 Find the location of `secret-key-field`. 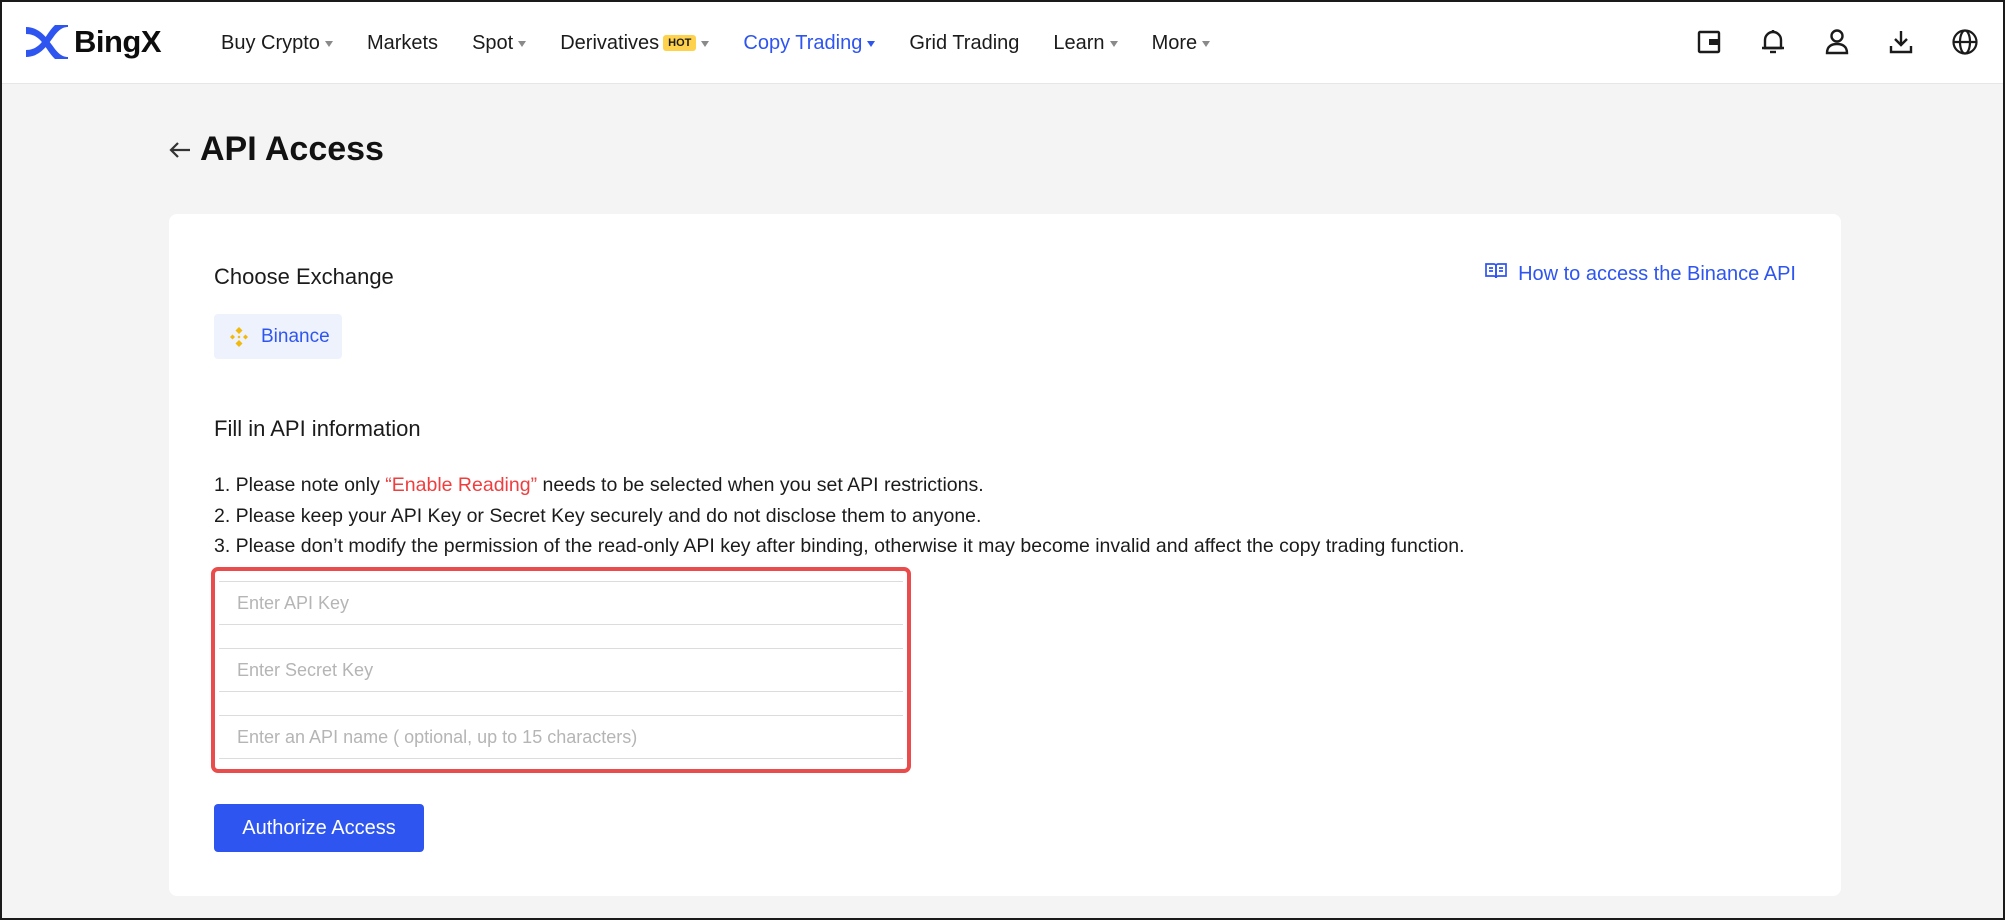

secret-key-field is located at coordinates (561, 670).